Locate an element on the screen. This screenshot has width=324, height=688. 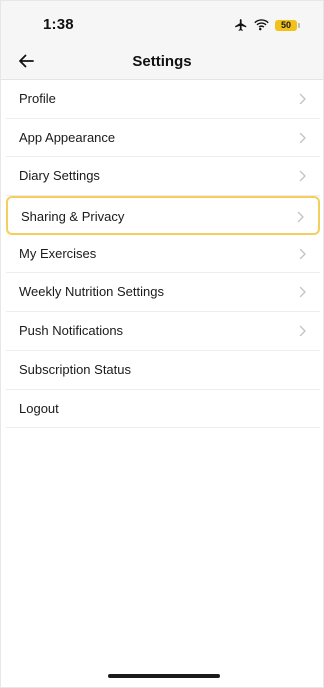
settings-item-label: Profile is located at coordinates (37, 98).